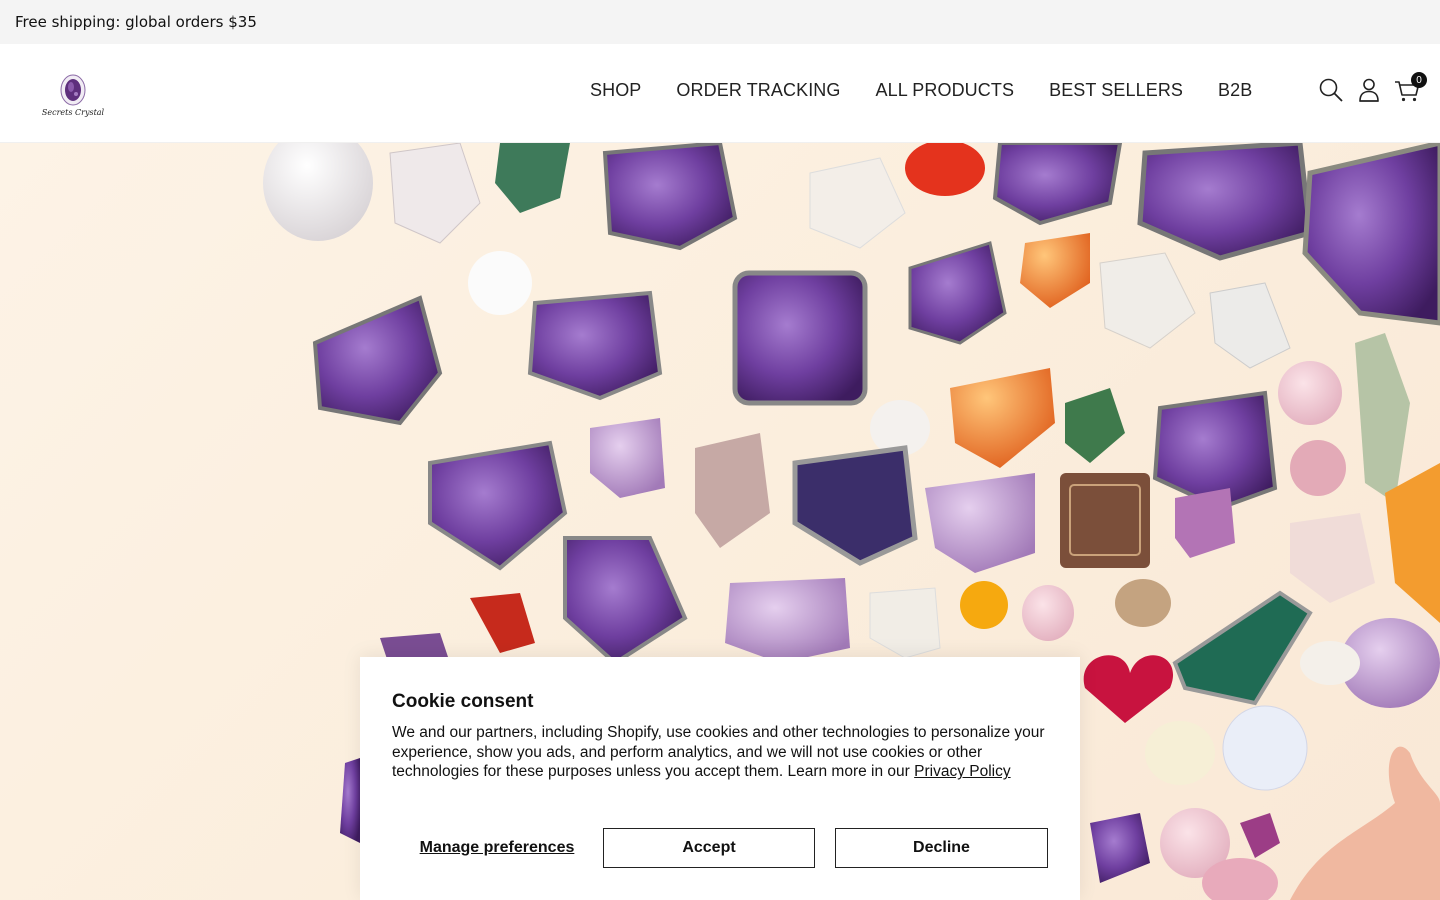  What do you see at coordinates (136, 22) in the screenshot?
I see `announcement-text: Free shipping: global orders $35` at bounding box center [136, 22].